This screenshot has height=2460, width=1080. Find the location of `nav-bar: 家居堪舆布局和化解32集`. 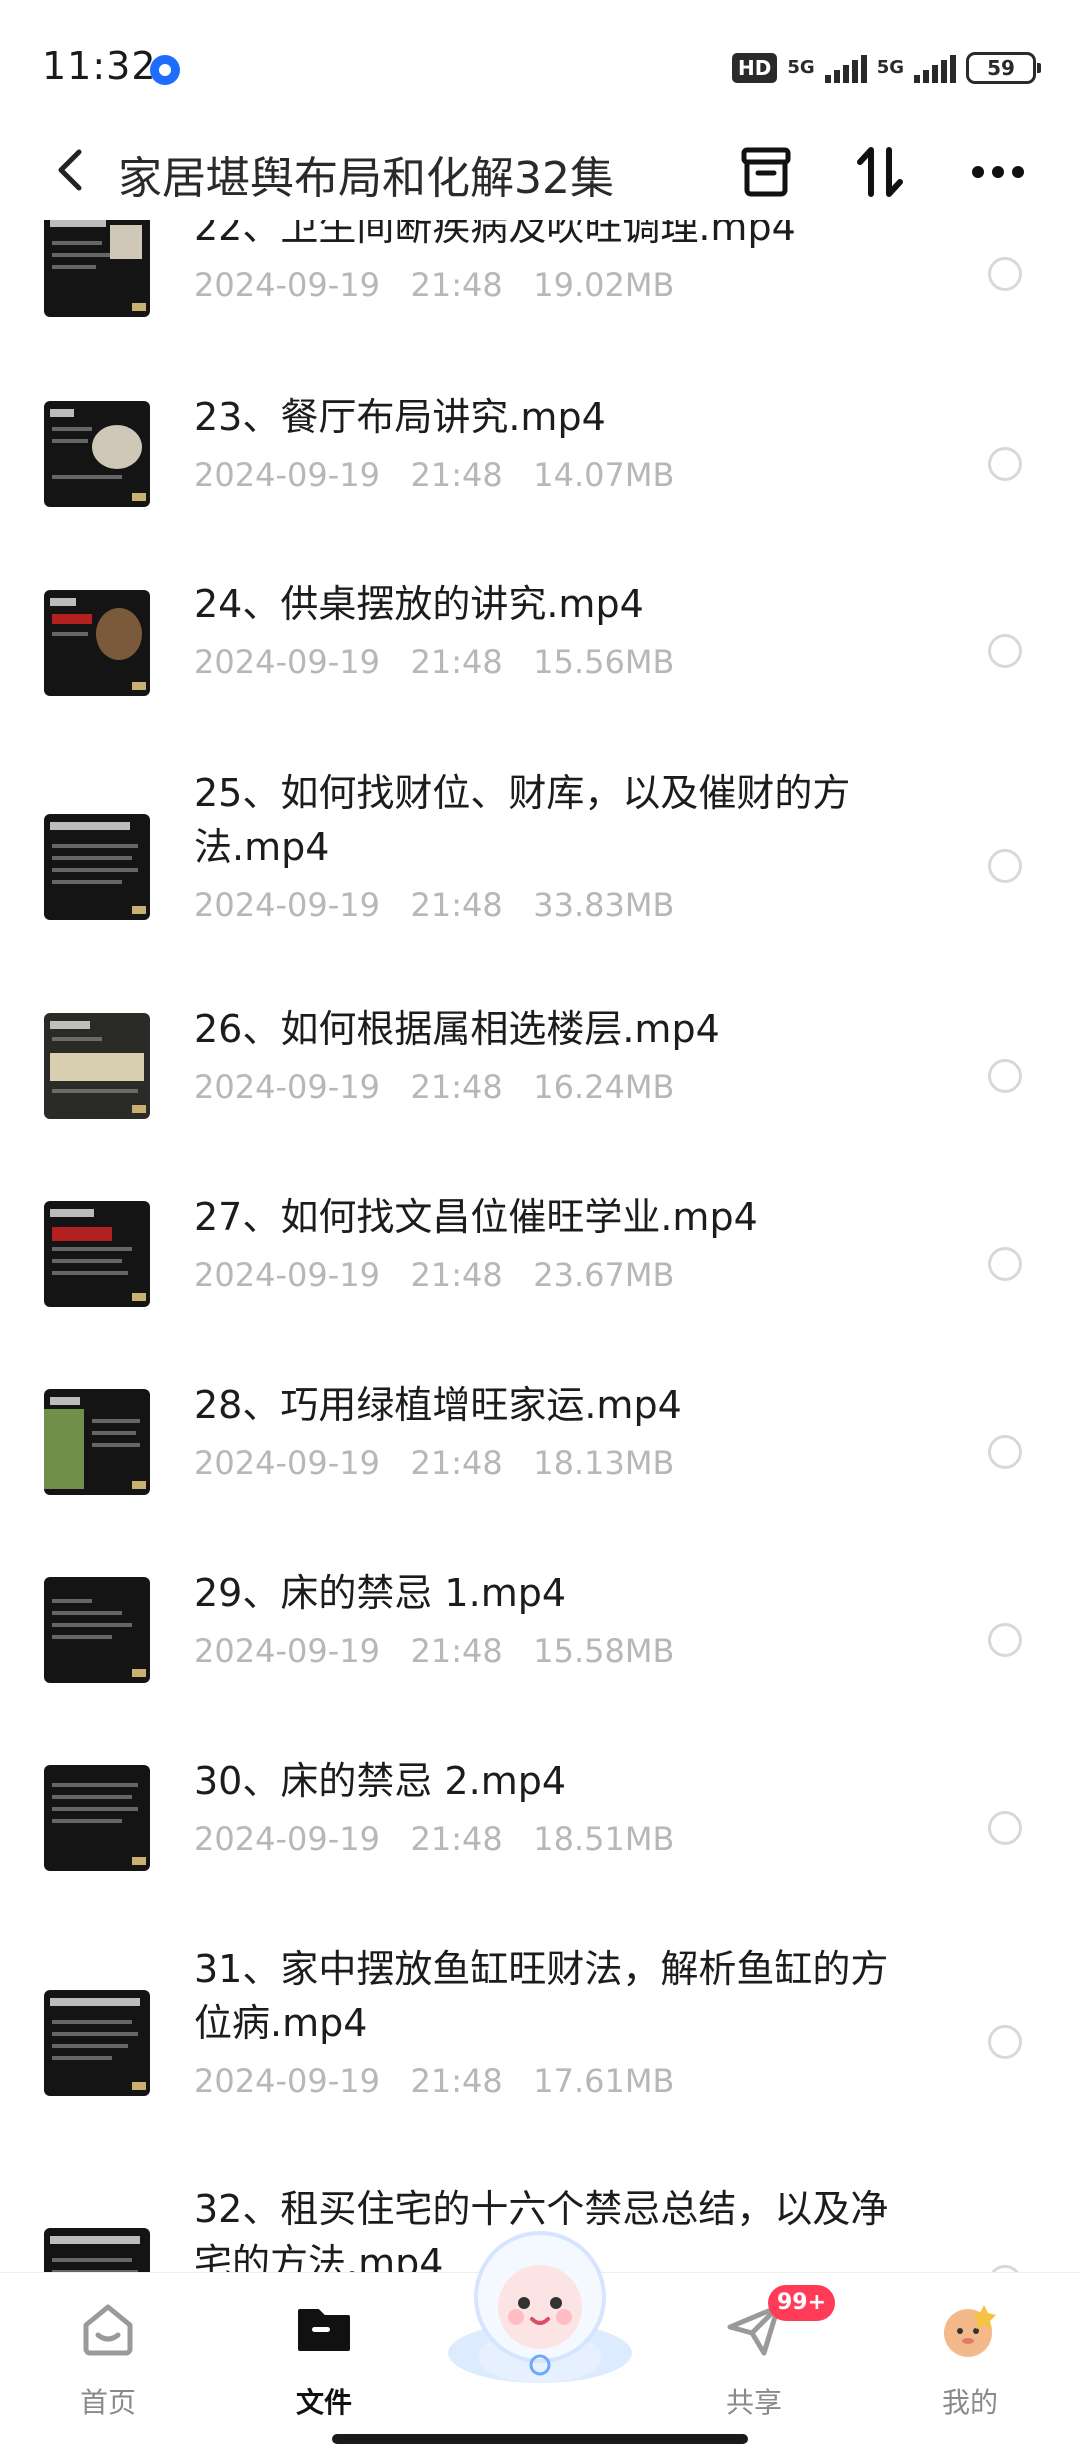

nav-bar: 家居堪舆布局和化解32集 is located at coordinates (540, 170).